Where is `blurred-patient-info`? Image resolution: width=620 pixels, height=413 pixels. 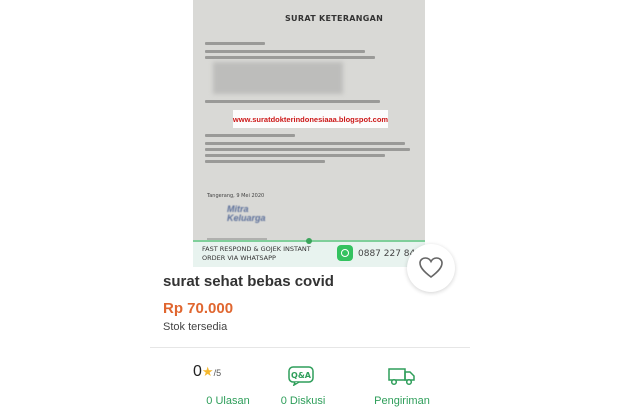 blurred-patient-info is located at coordinates (278, 78).